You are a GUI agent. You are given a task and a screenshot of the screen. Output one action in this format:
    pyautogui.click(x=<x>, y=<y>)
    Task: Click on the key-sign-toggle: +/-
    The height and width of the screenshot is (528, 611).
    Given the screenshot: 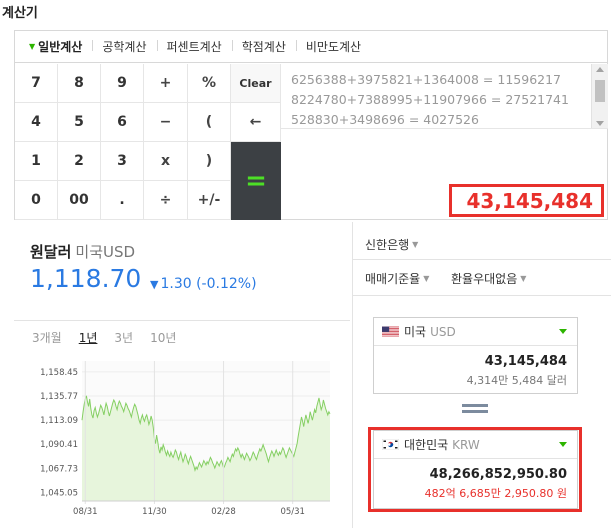 What is the action you would take?
    pyautogui.click(x=209, y=200)
    